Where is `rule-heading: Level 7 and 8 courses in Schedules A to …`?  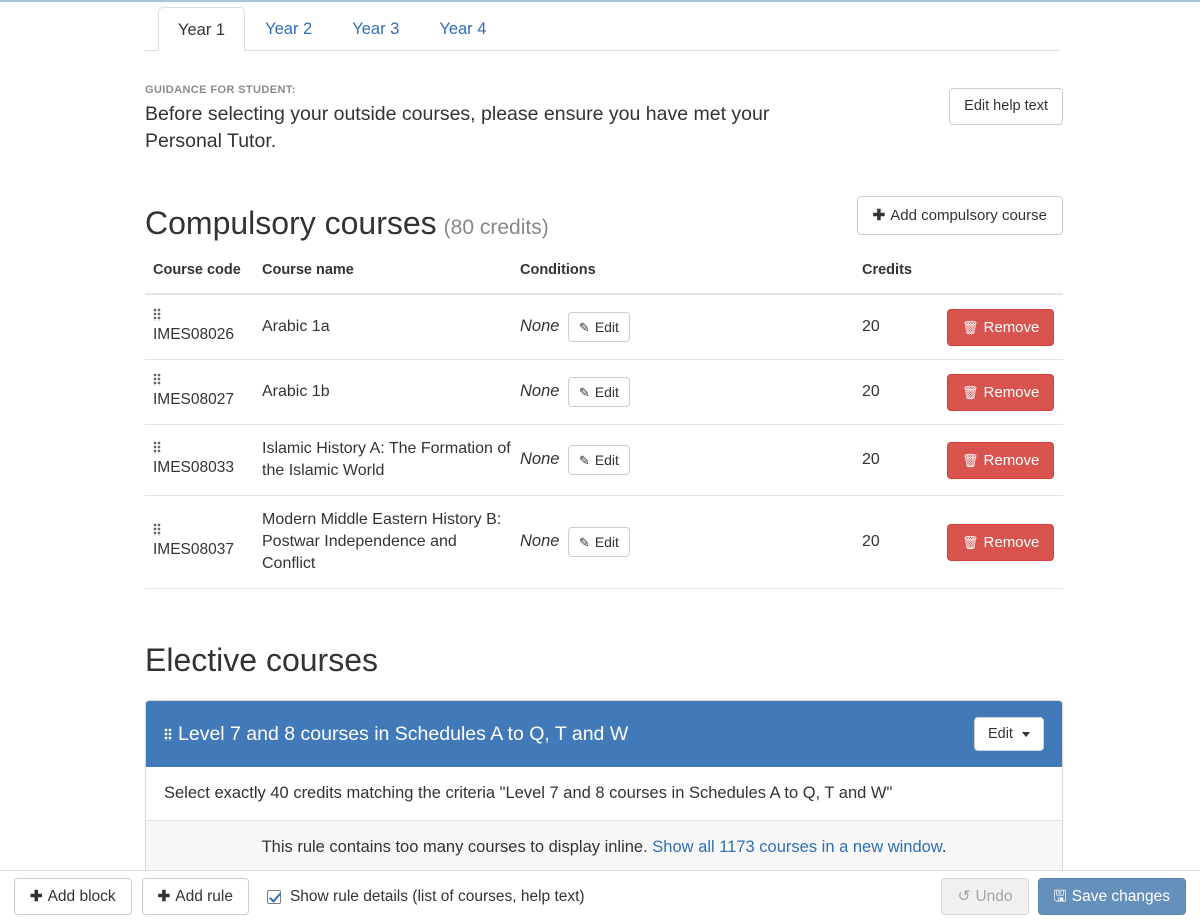 rule-heading: Level 7 and 8 courses in Schedules A to … is located at coordinates (403, 733).